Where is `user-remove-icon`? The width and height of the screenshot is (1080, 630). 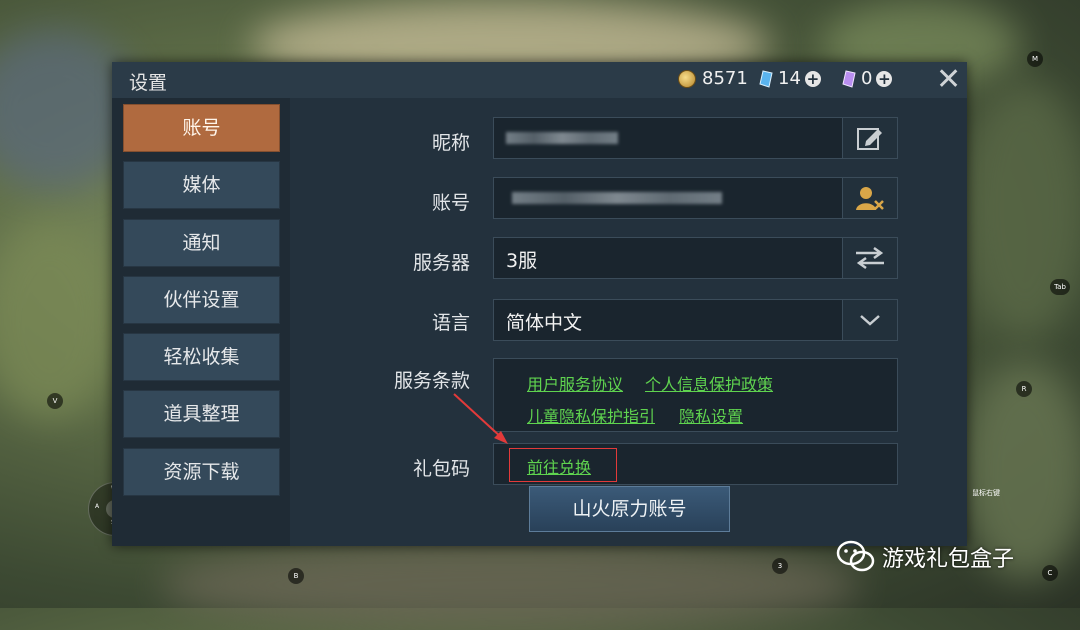 user-remove-icon is located at coordinates (870, 198).